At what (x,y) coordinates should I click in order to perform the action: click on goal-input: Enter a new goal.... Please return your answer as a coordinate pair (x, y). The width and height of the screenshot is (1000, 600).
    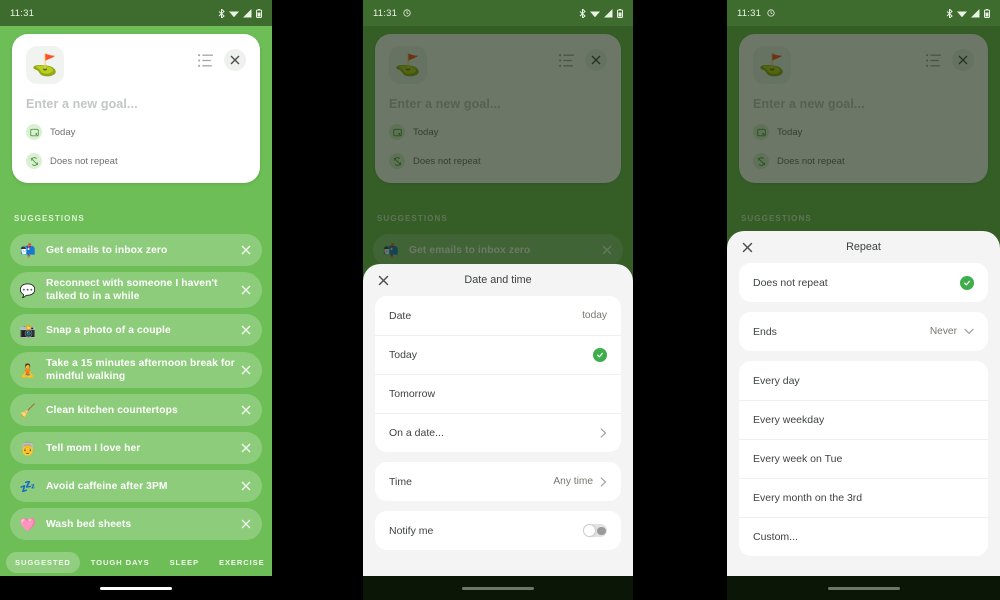
    Looking at the image, I should click on (136, 104).